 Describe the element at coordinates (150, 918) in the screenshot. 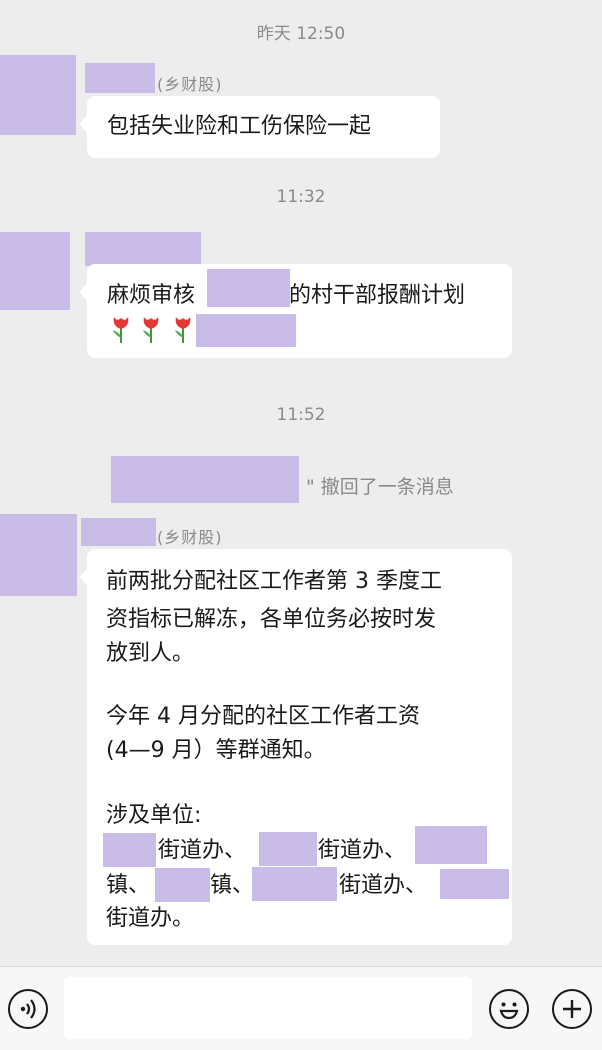

I see `message-text: 街道办。` at that location.